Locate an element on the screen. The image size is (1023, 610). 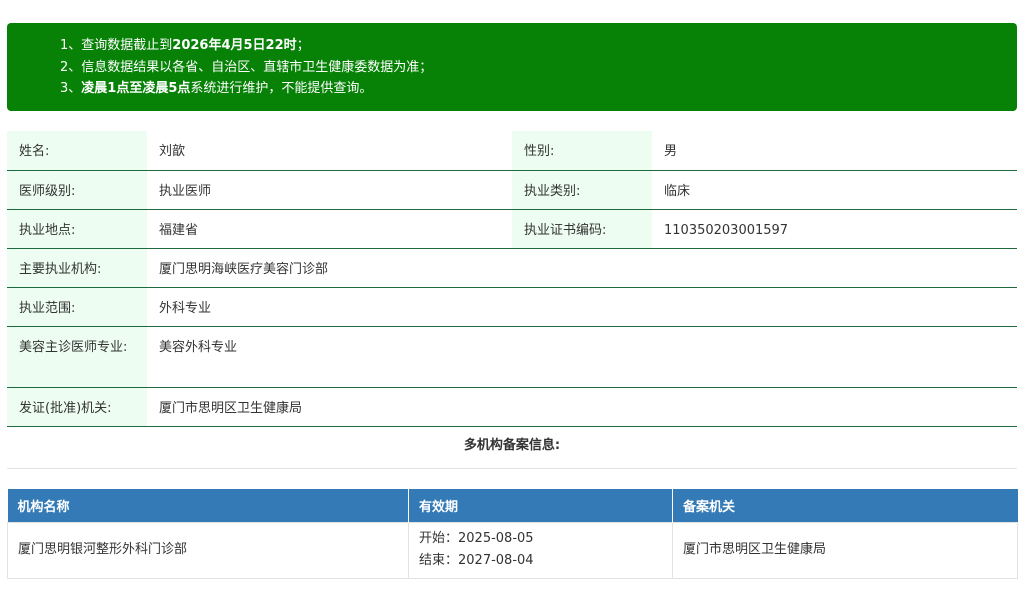
notice-line-1: 1、查询数据截止到2026年4月5日22时； is located at coordinates (538, 46).